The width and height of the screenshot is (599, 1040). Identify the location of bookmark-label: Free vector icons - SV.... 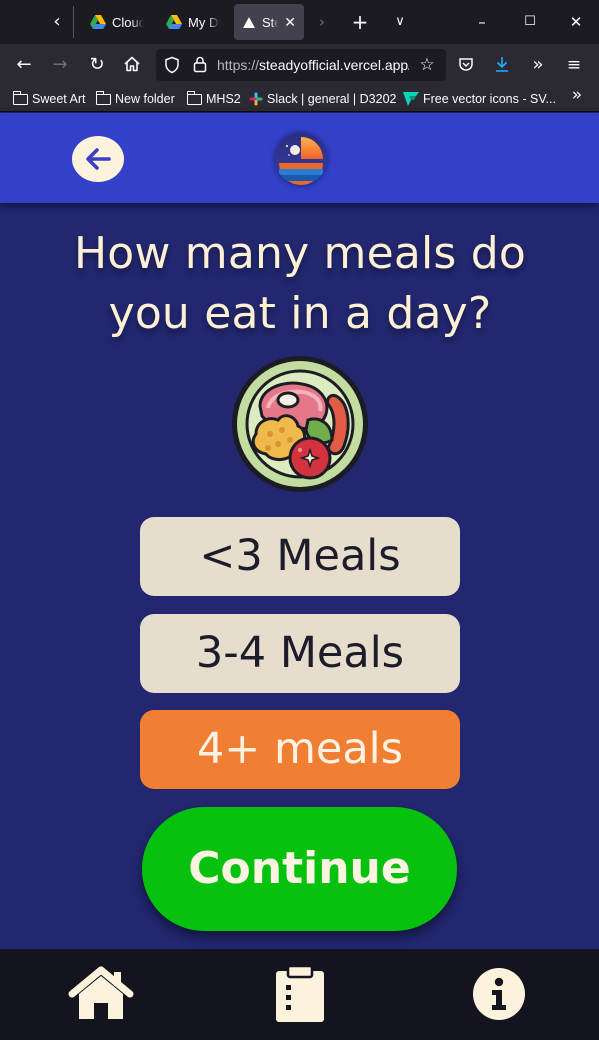
(489, 99).